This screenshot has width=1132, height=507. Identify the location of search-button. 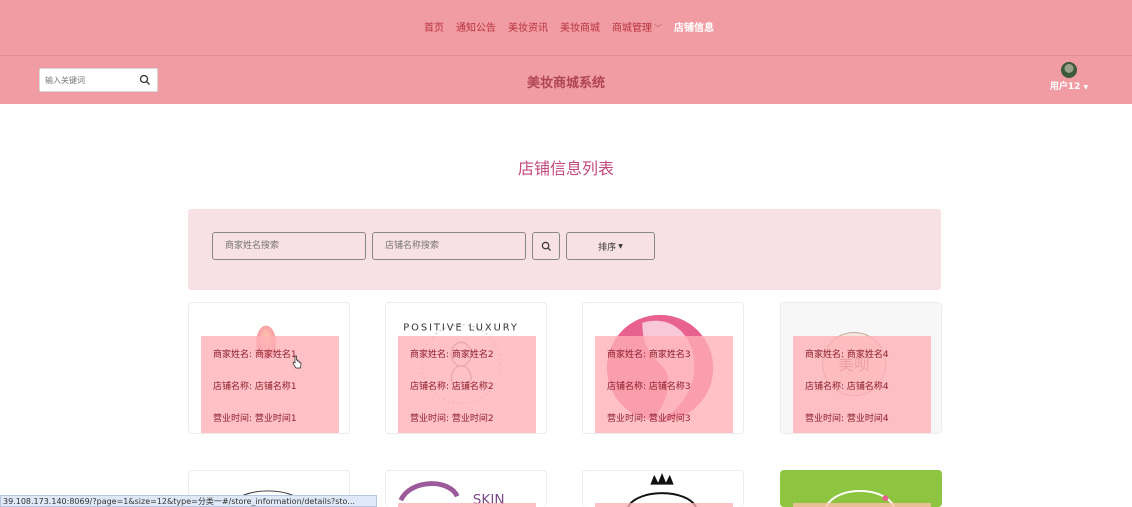
(546, 246).